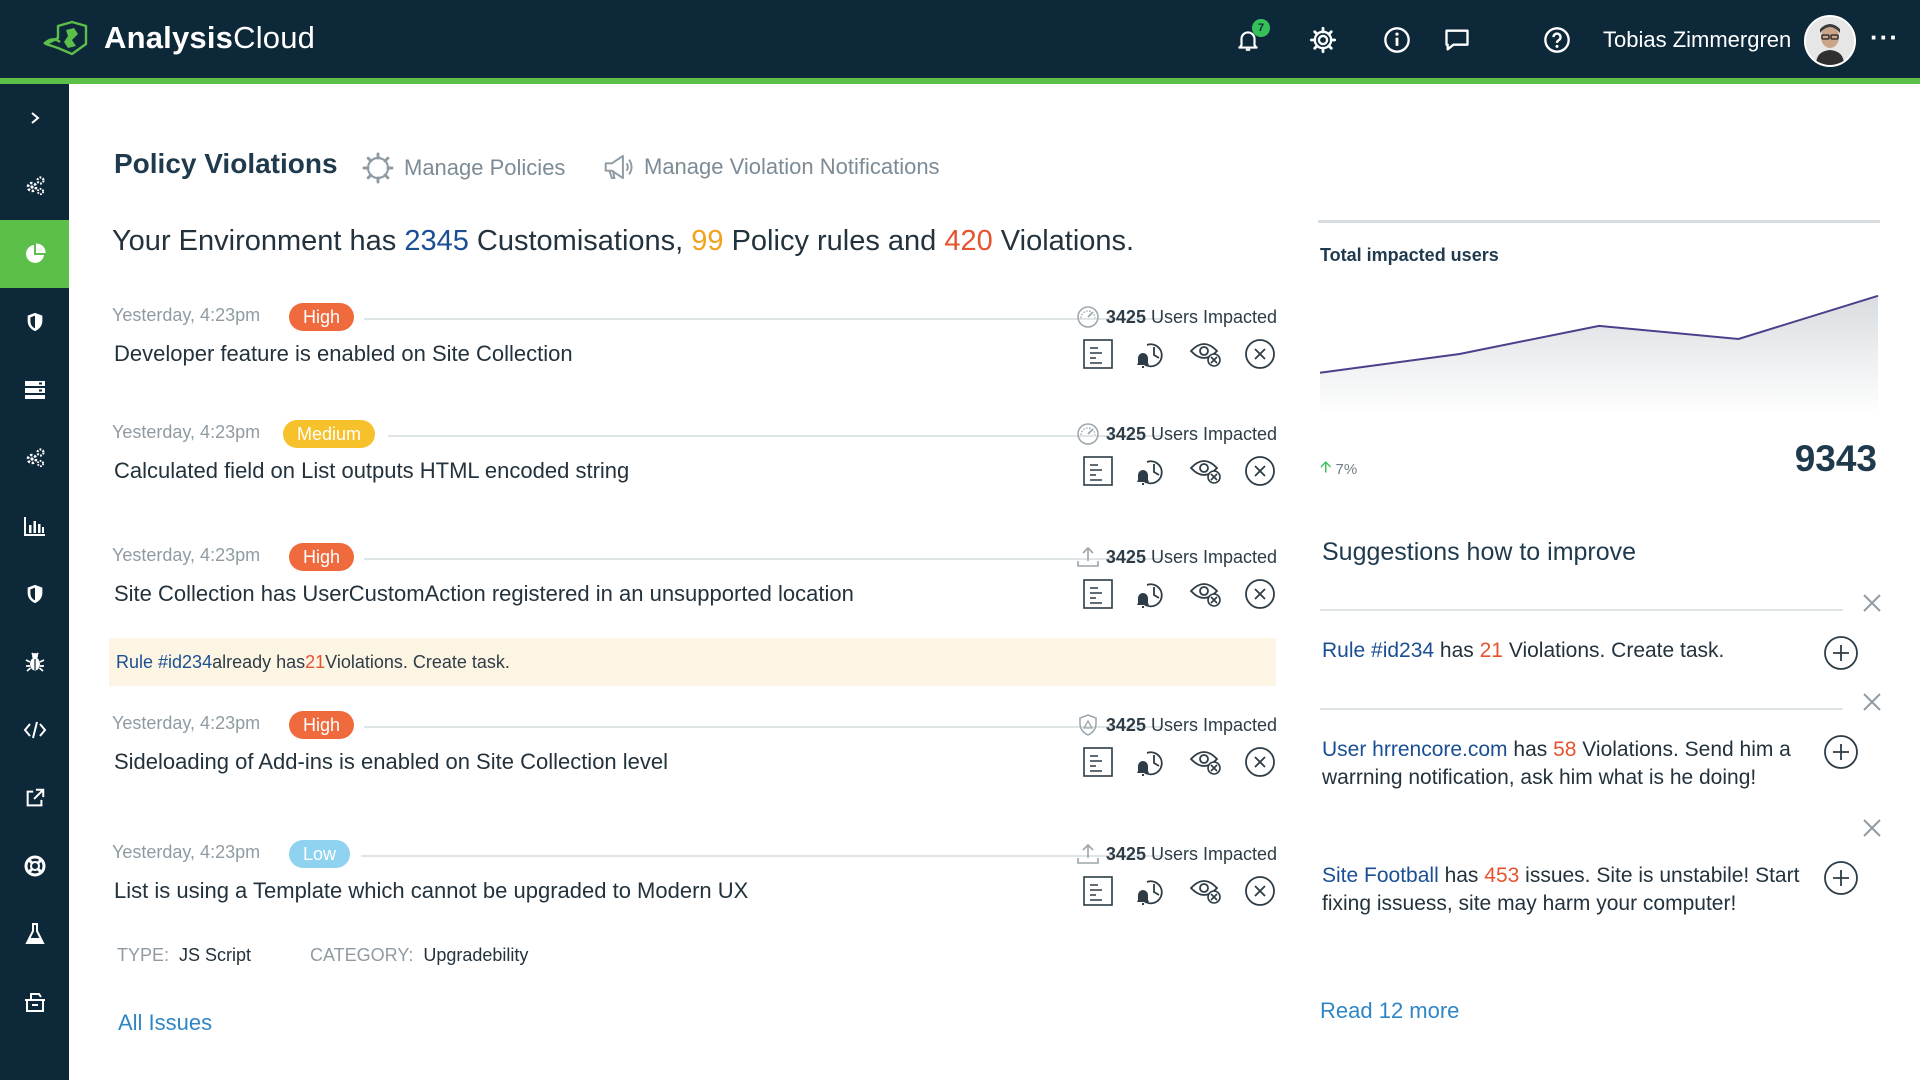 The image size is (1920, 1080). I want to click on arrow-up-icon: 🡩, so click(1326, 467).